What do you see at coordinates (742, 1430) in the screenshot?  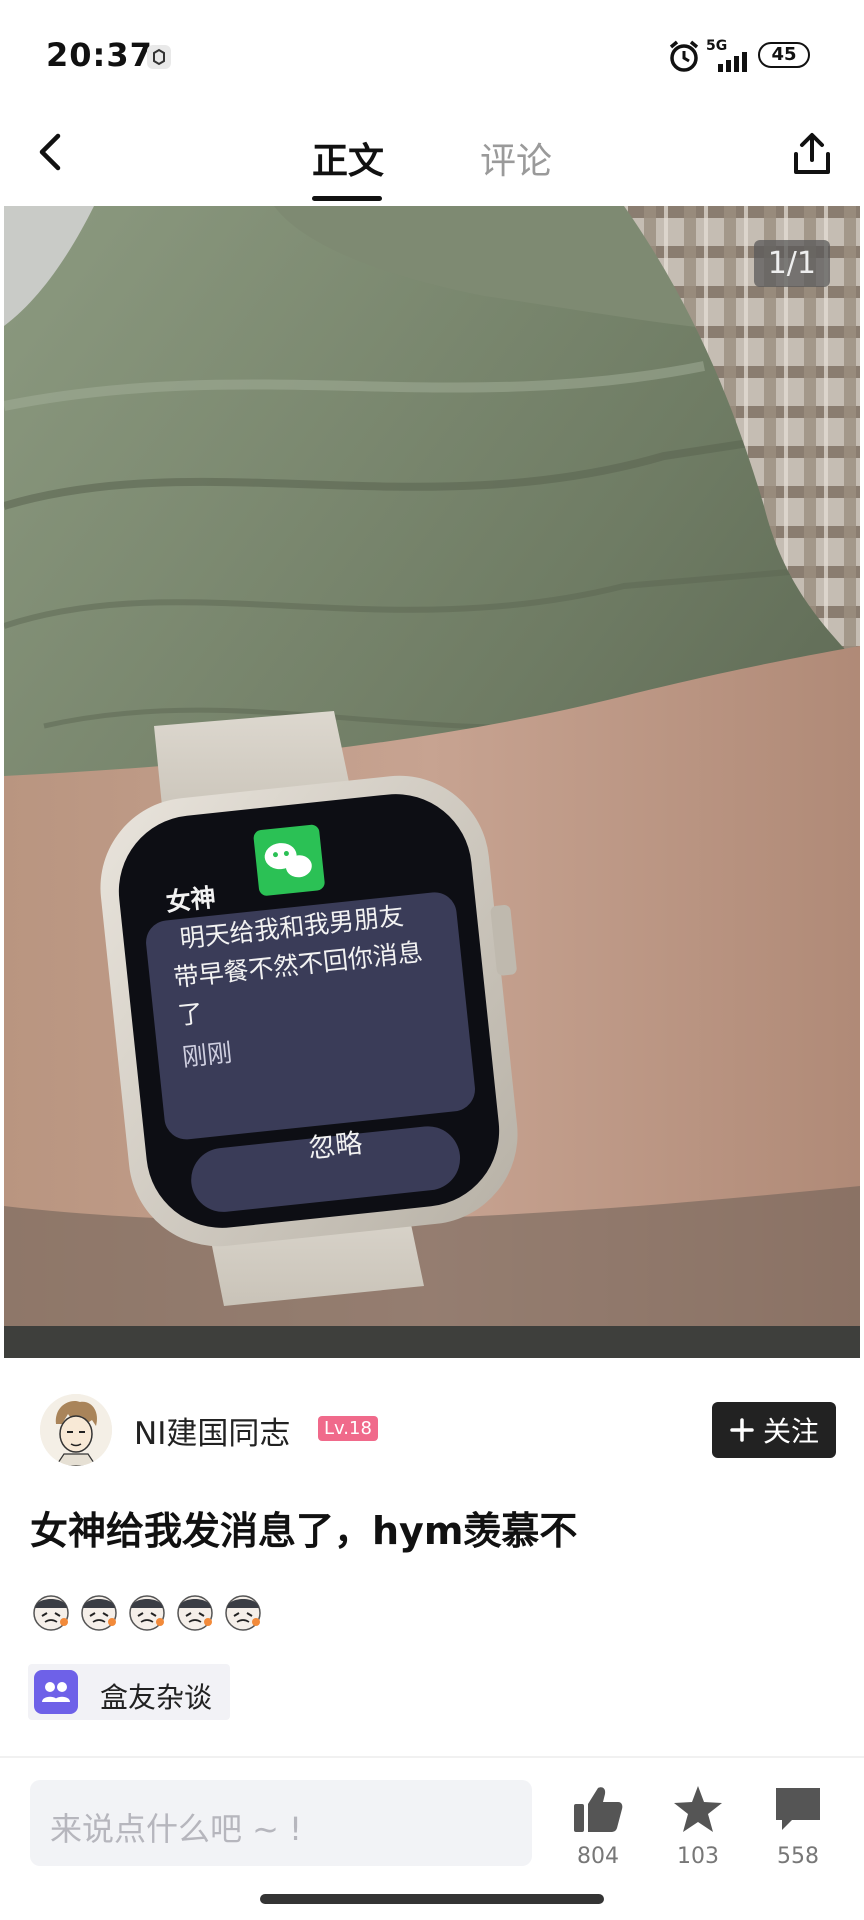 I see `plus-icon` at bounding box center [742, 1430].